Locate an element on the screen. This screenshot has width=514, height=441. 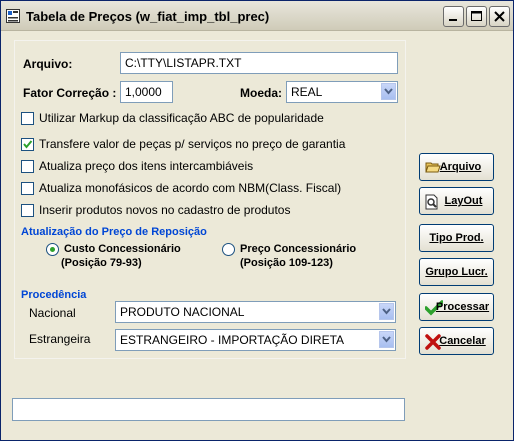
checkbox-transfere-valor is located at coordinates (27, 144).